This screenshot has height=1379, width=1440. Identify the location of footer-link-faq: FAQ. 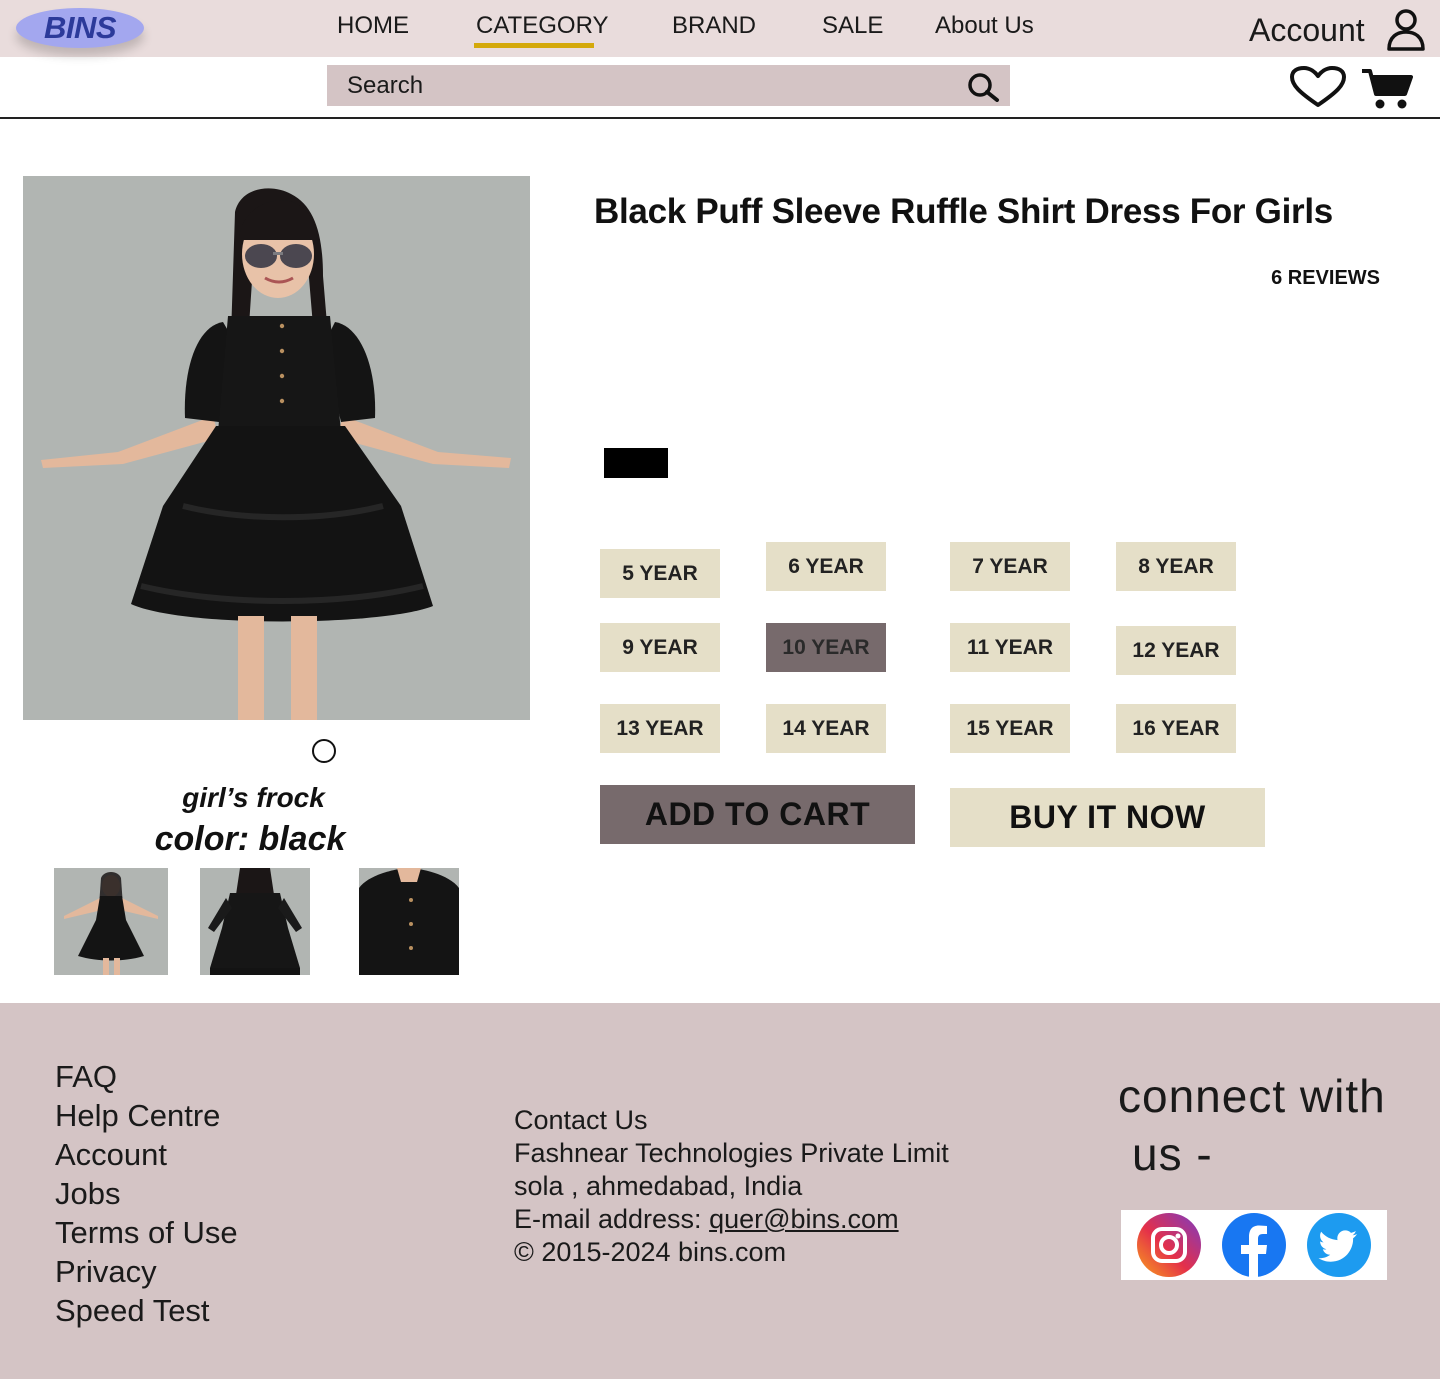
(146, 1076).